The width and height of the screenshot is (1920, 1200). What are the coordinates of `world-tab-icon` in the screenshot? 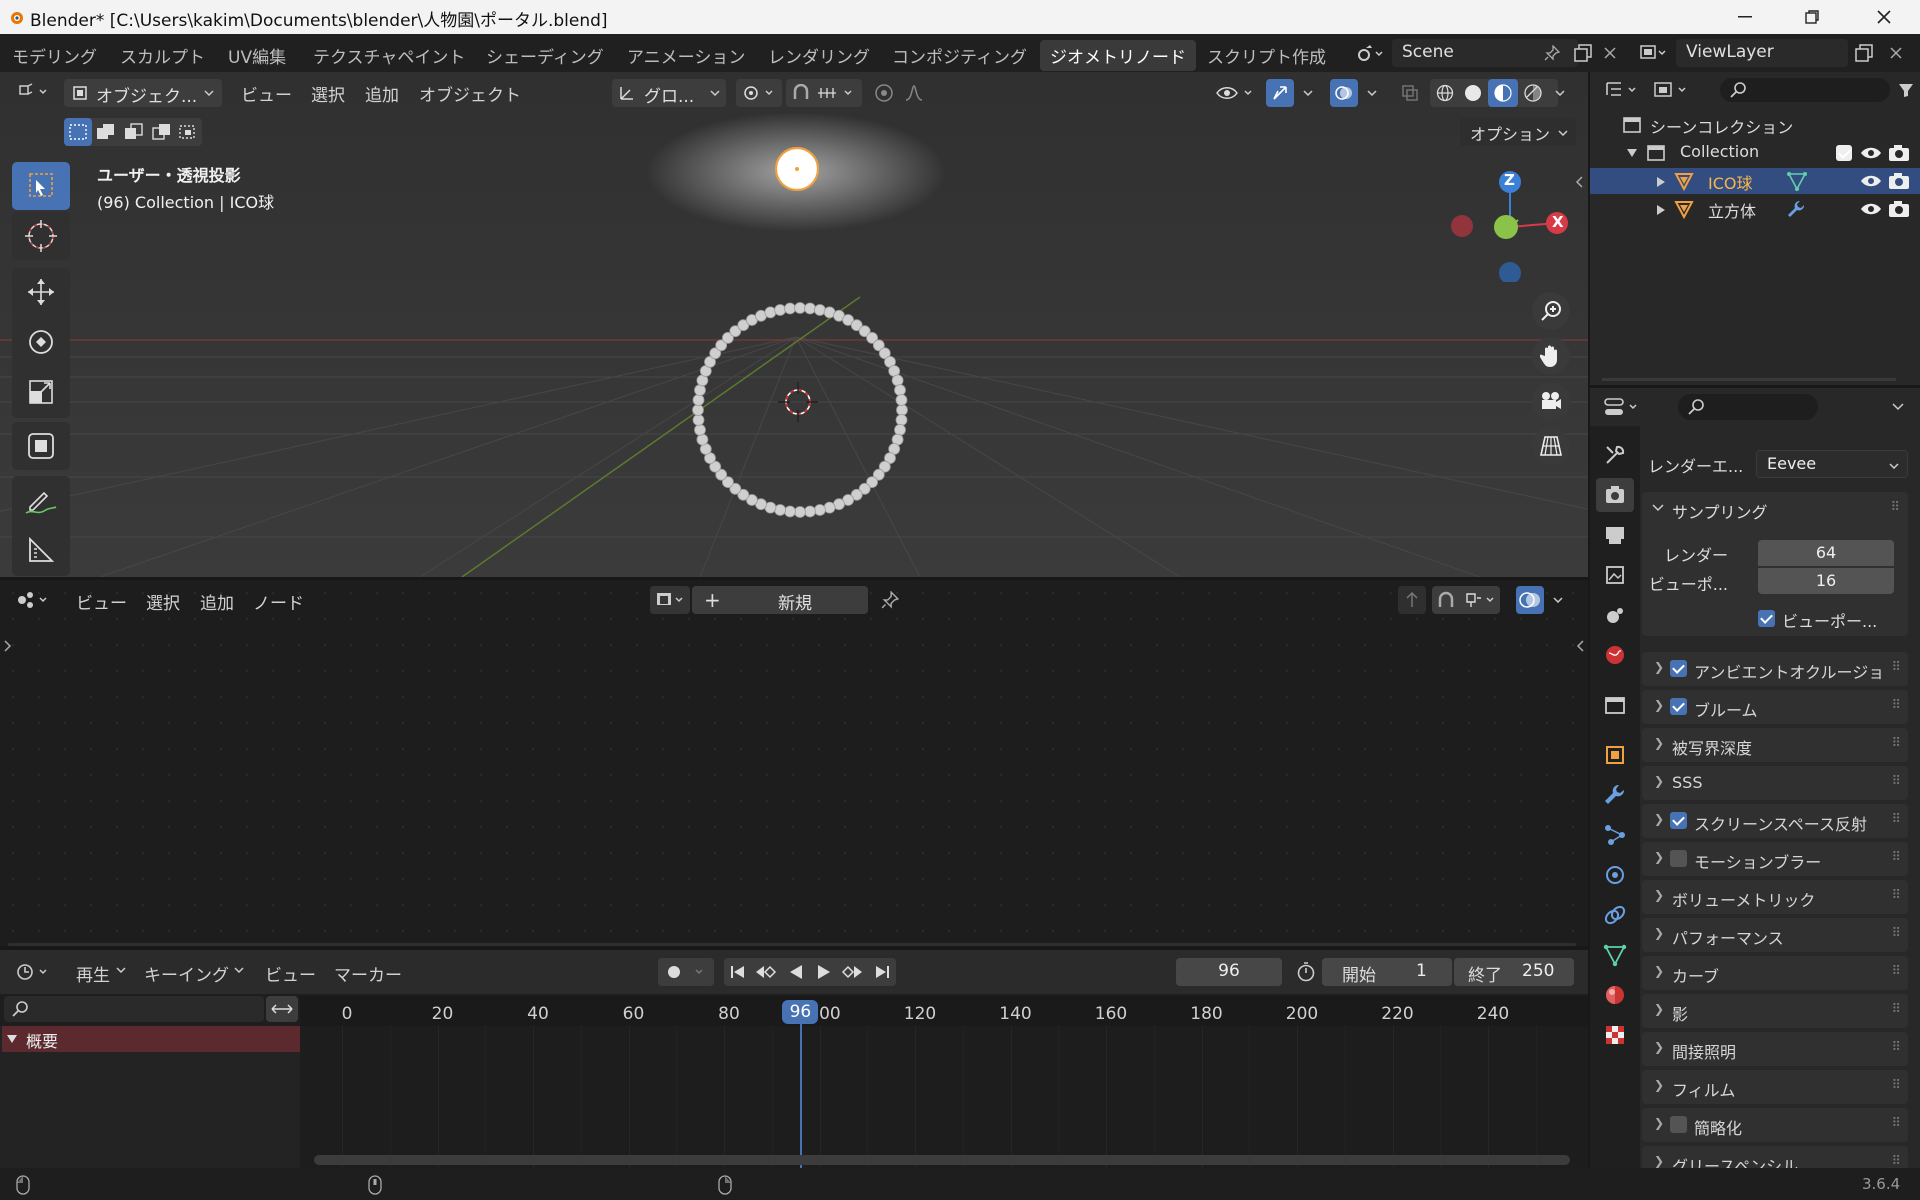 It's located at (1615, 655).